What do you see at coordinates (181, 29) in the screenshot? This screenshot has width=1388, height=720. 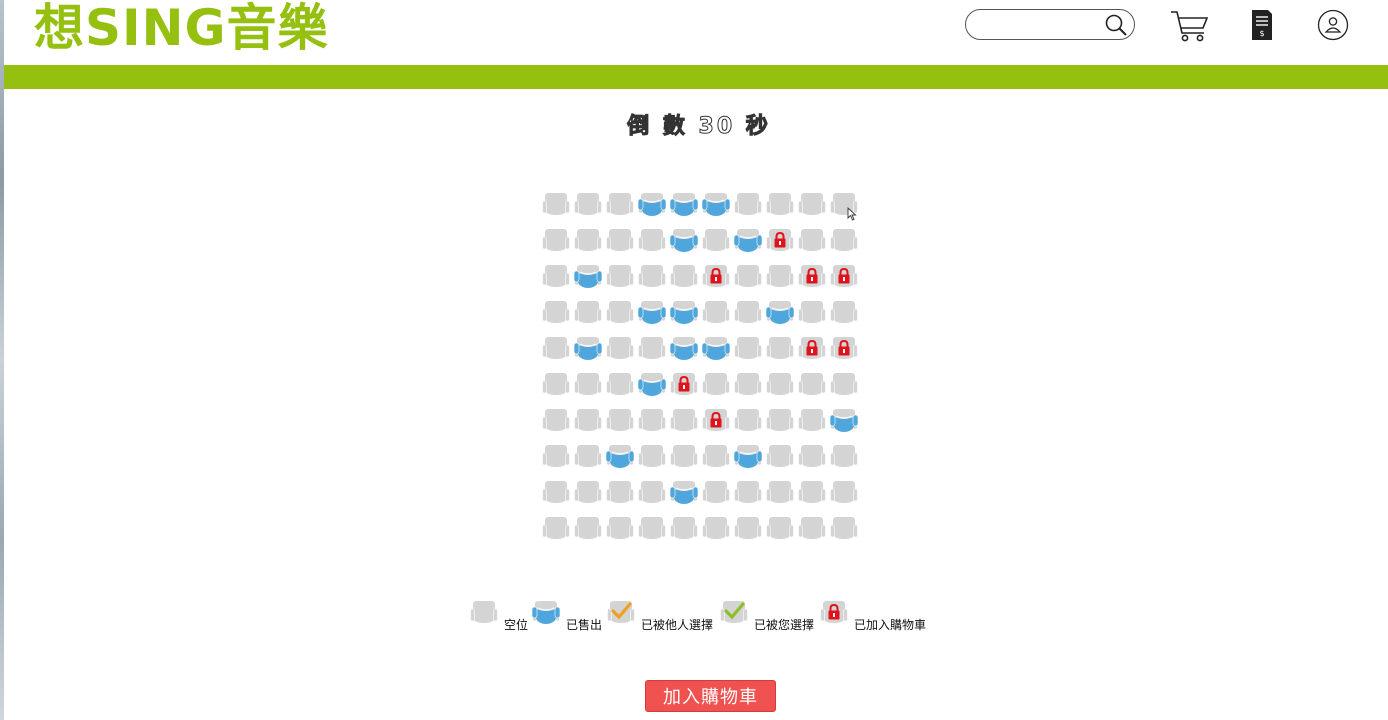 I see `site-logo: 想SING音樂` at bounding box center [181, 29].